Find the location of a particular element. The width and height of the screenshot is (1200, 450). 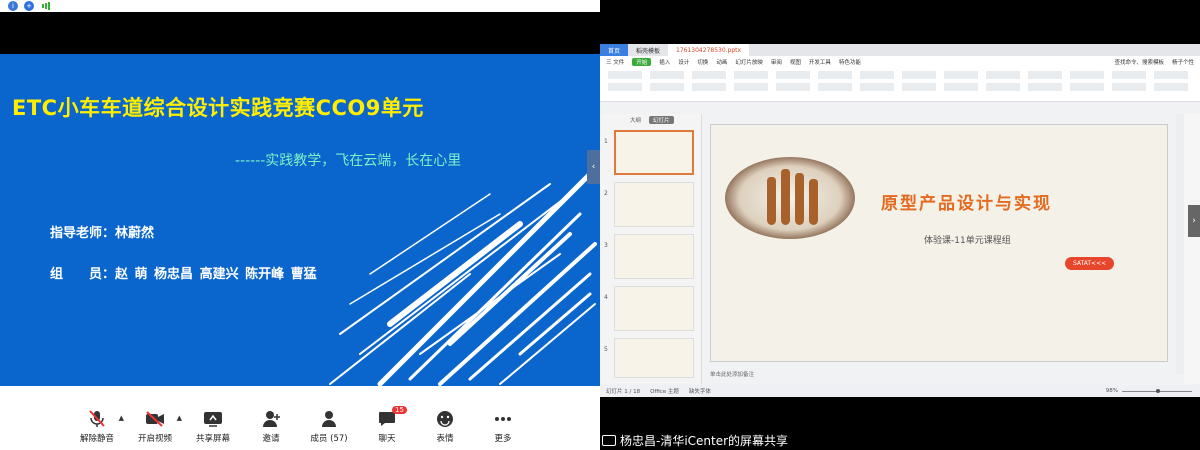

menu-file: 三 文件 is located at coordinates (615, 62).